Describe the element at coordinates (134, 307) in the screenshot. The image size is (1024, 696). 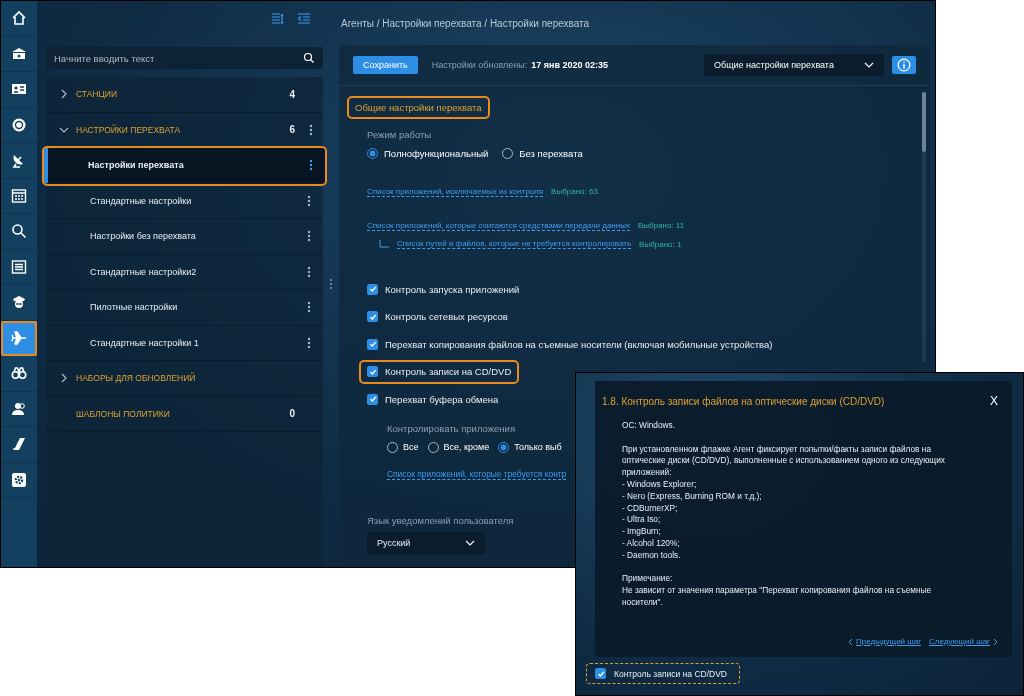
I see `item-label: Пилотные настройки` at that location.